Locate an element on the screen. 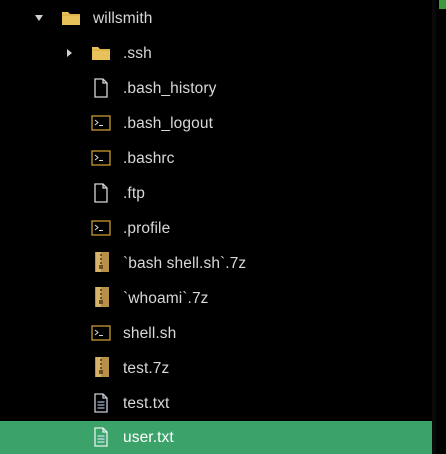 This screenshot has width=446, height=454. tree-item-file-selected: user.txt is located at coordinates (218, 437).